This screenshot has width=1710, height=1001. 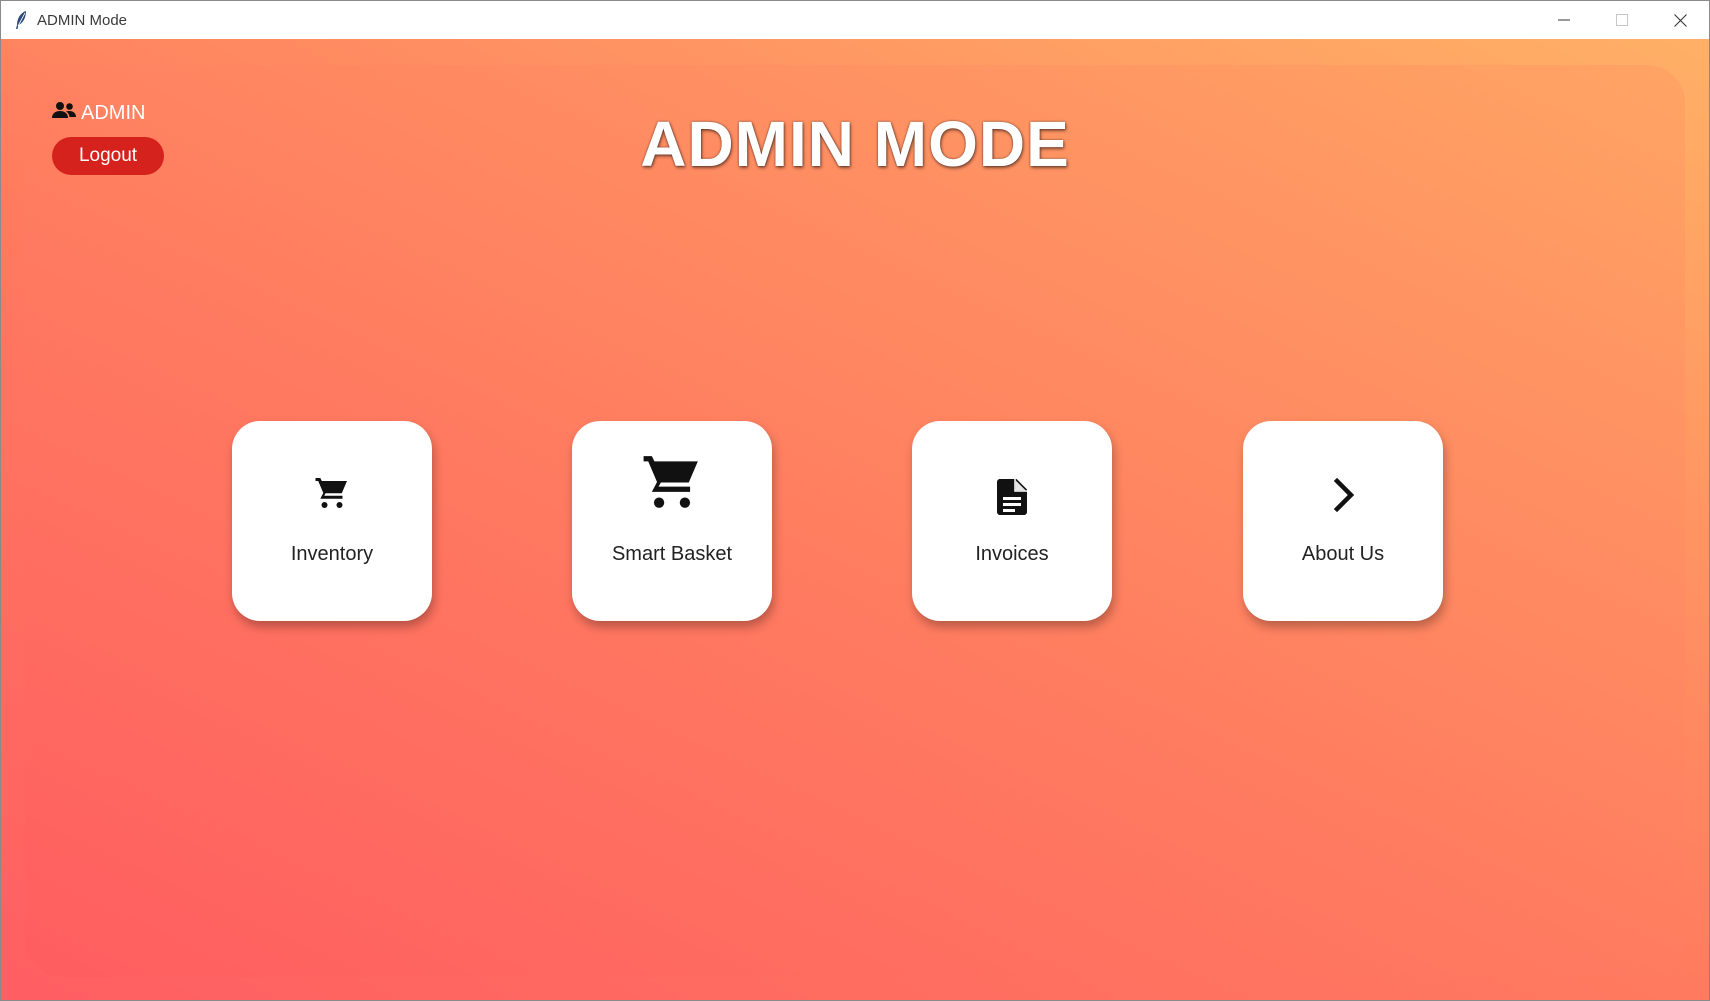 What do you see at coordinates (1343, 495) in the screenshot?
I see `chevron-right-icon` at bounding box center [1343, 495].